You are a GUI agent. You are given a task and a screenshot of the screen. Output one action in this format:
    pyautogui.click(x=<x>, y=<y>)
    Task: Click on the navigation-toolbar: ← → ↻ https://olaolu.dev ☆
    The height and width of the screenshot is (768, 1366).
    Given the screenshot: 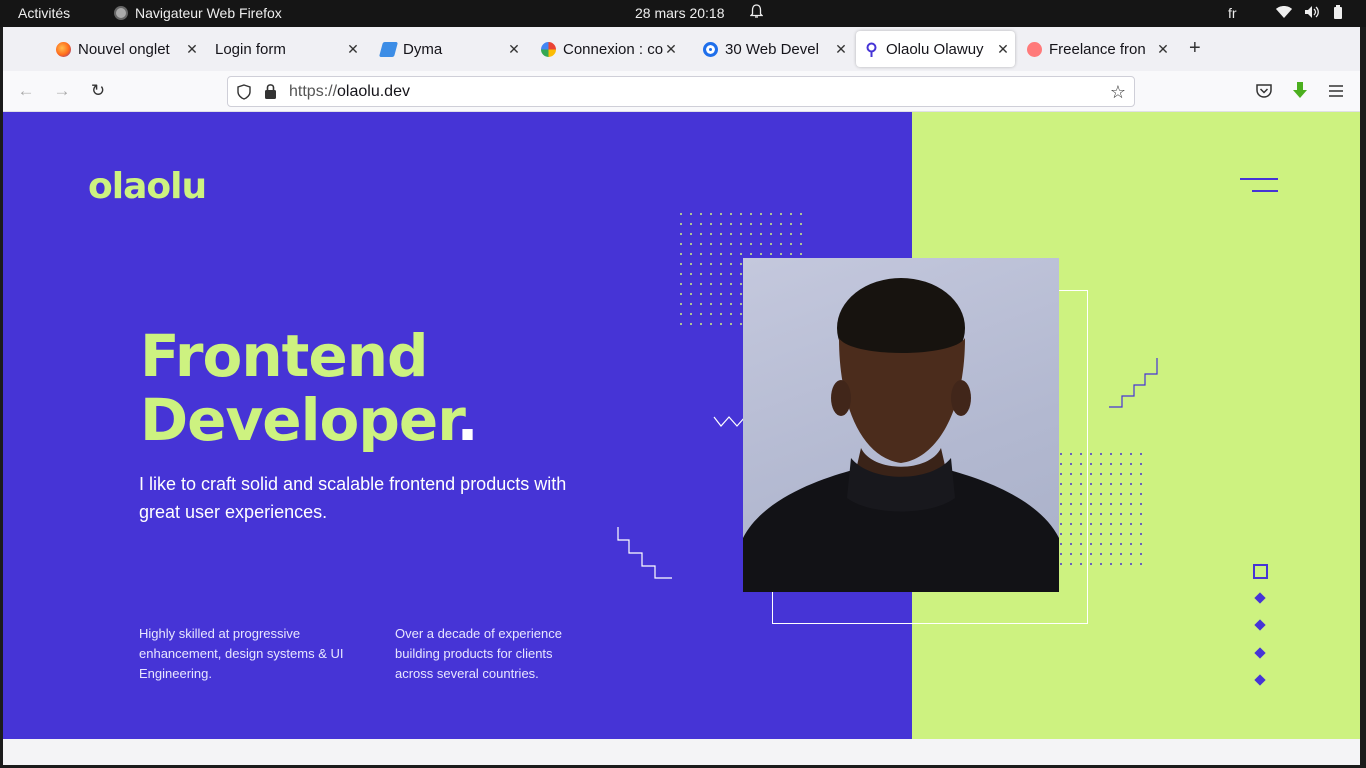 What is the action you would take?
    pyautogui.click(x=681, y=91)
    